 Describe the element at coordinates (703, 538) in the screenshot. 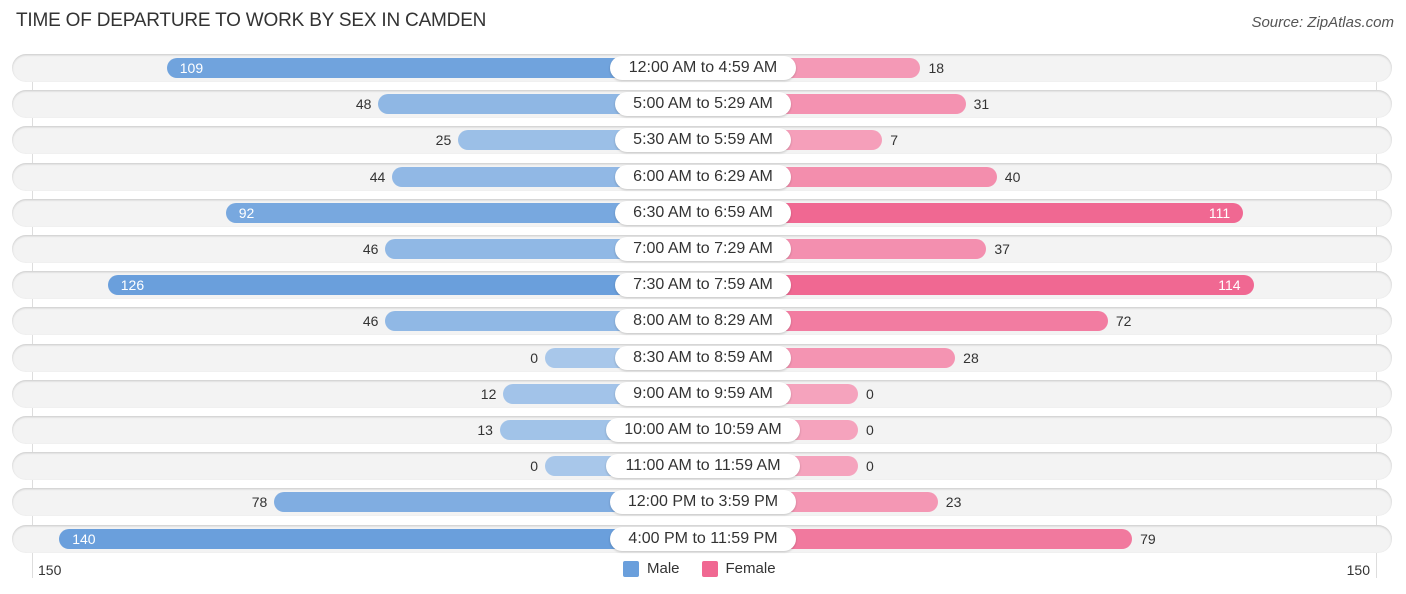

I see `category-label: 4:00 PM to 11:59 PM` at that location.